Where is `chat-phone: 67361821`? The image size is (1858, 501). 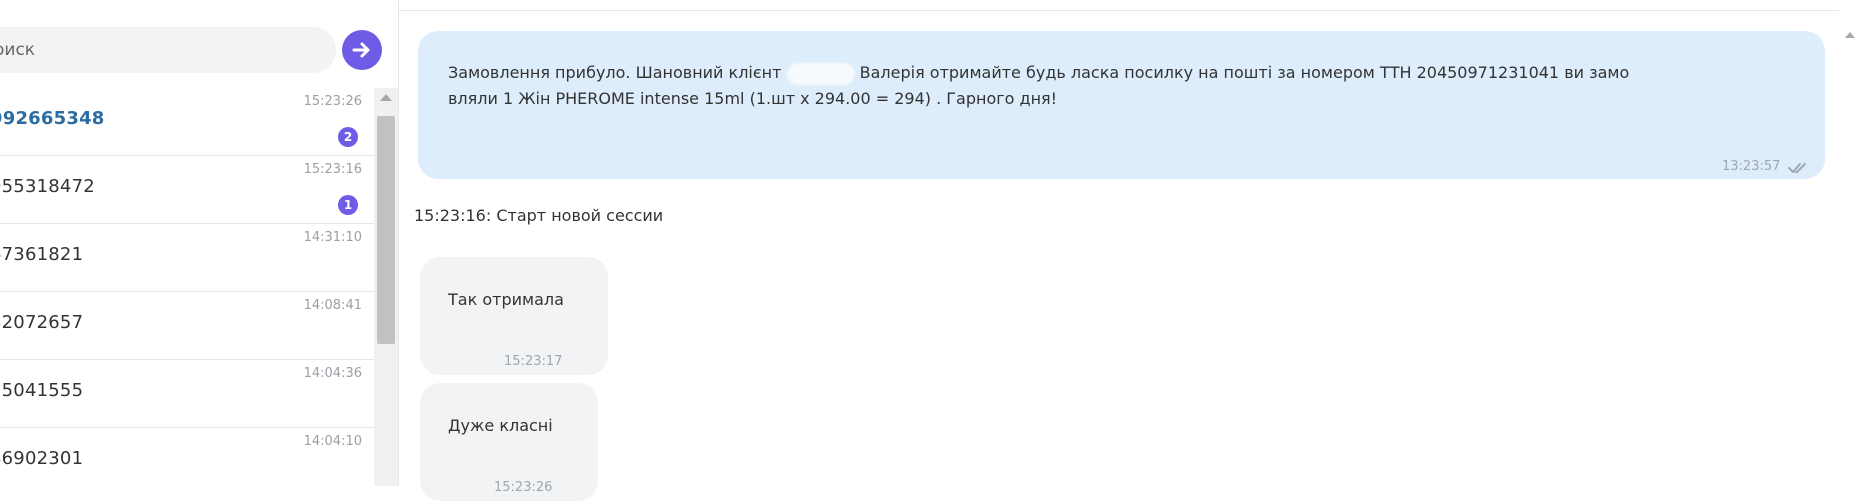
chat-phone: 67361821 is located at coordinates (42, 254).